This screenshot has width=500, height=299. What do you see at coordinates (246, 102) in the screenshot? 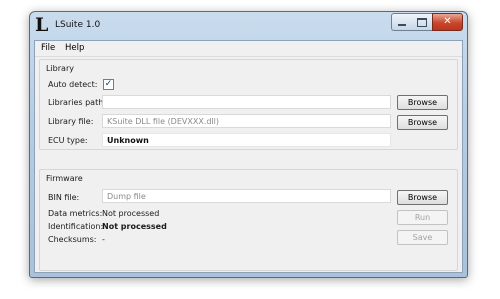
I see `libraries-path-field` at bounding box center [246, 102].